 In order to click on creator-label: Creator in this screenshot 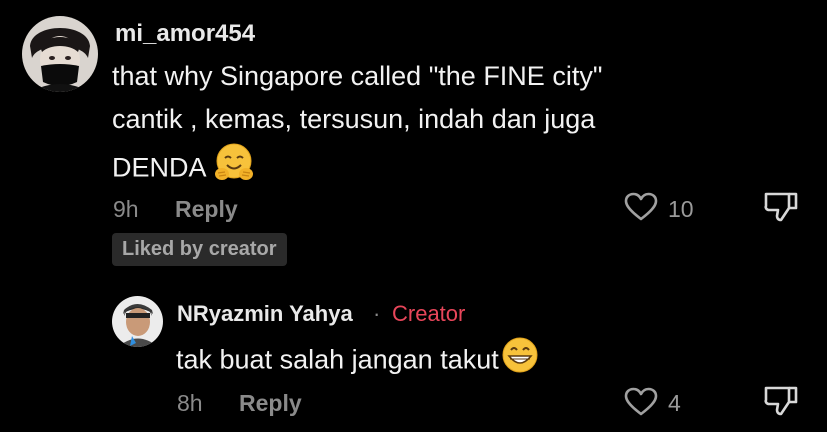, I will do `click(429, 313)`.